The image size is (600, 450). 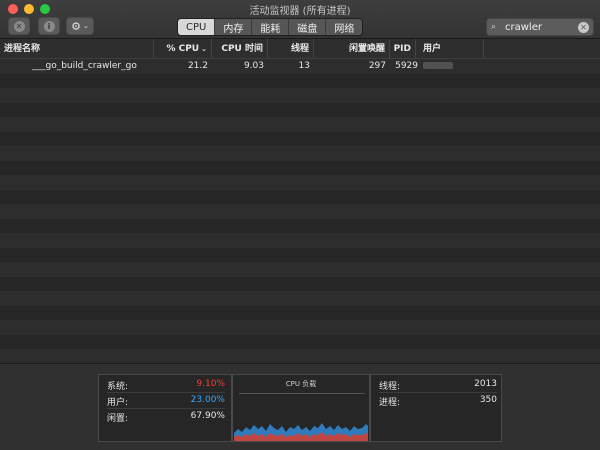 What do you see at coordinates (197, 27) in the screenshot?
I see `tab-cpu: CPU` at bounding box center [197, 27].